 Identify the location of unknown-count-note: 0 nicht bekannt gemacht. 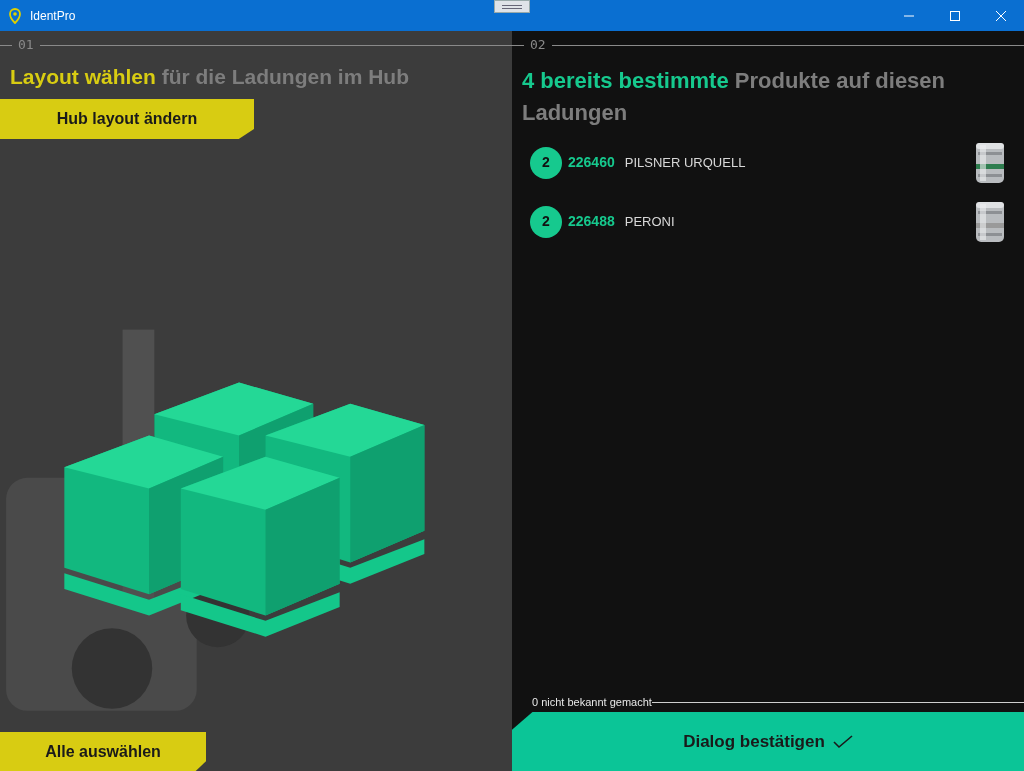
(592, 702).